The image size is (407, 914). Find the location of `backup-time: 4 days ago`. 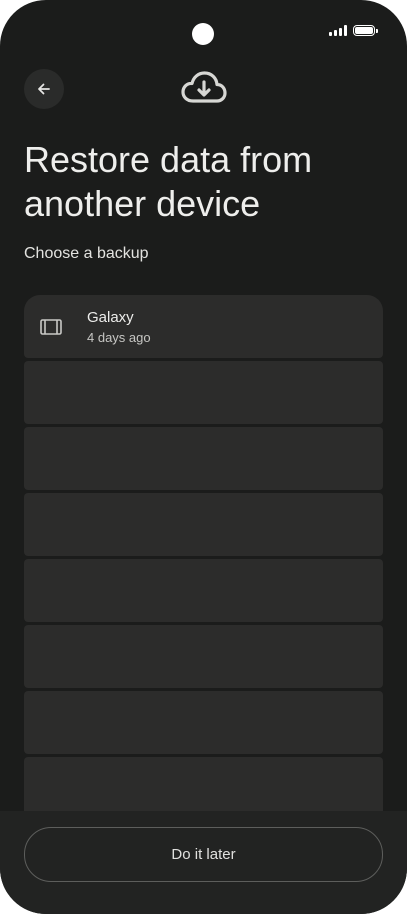

backup-time: 4 days ago is located at coordinates (119, 337).